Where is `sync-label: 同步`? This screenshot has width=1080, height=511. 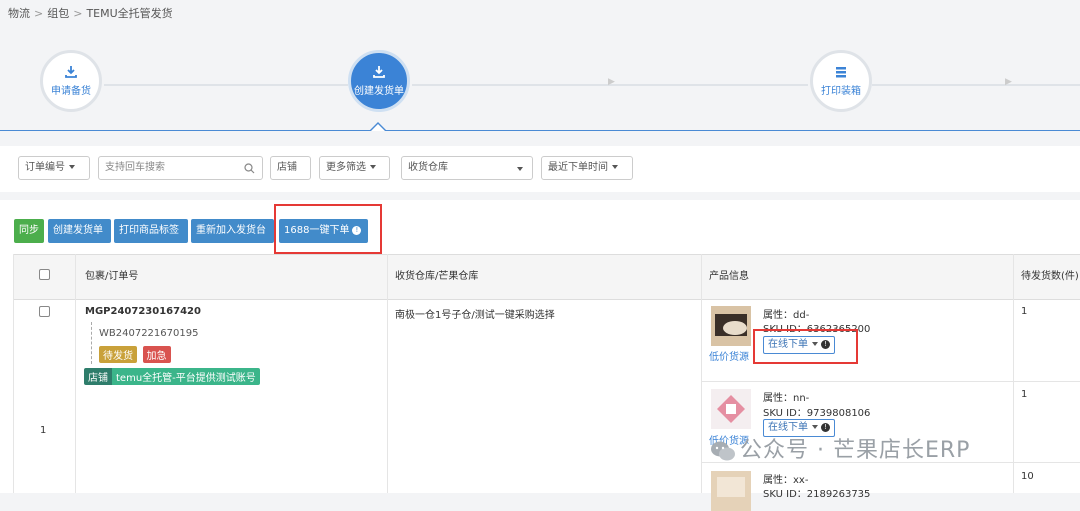
sync-label: 同步 is located at coordinates (29, 230).